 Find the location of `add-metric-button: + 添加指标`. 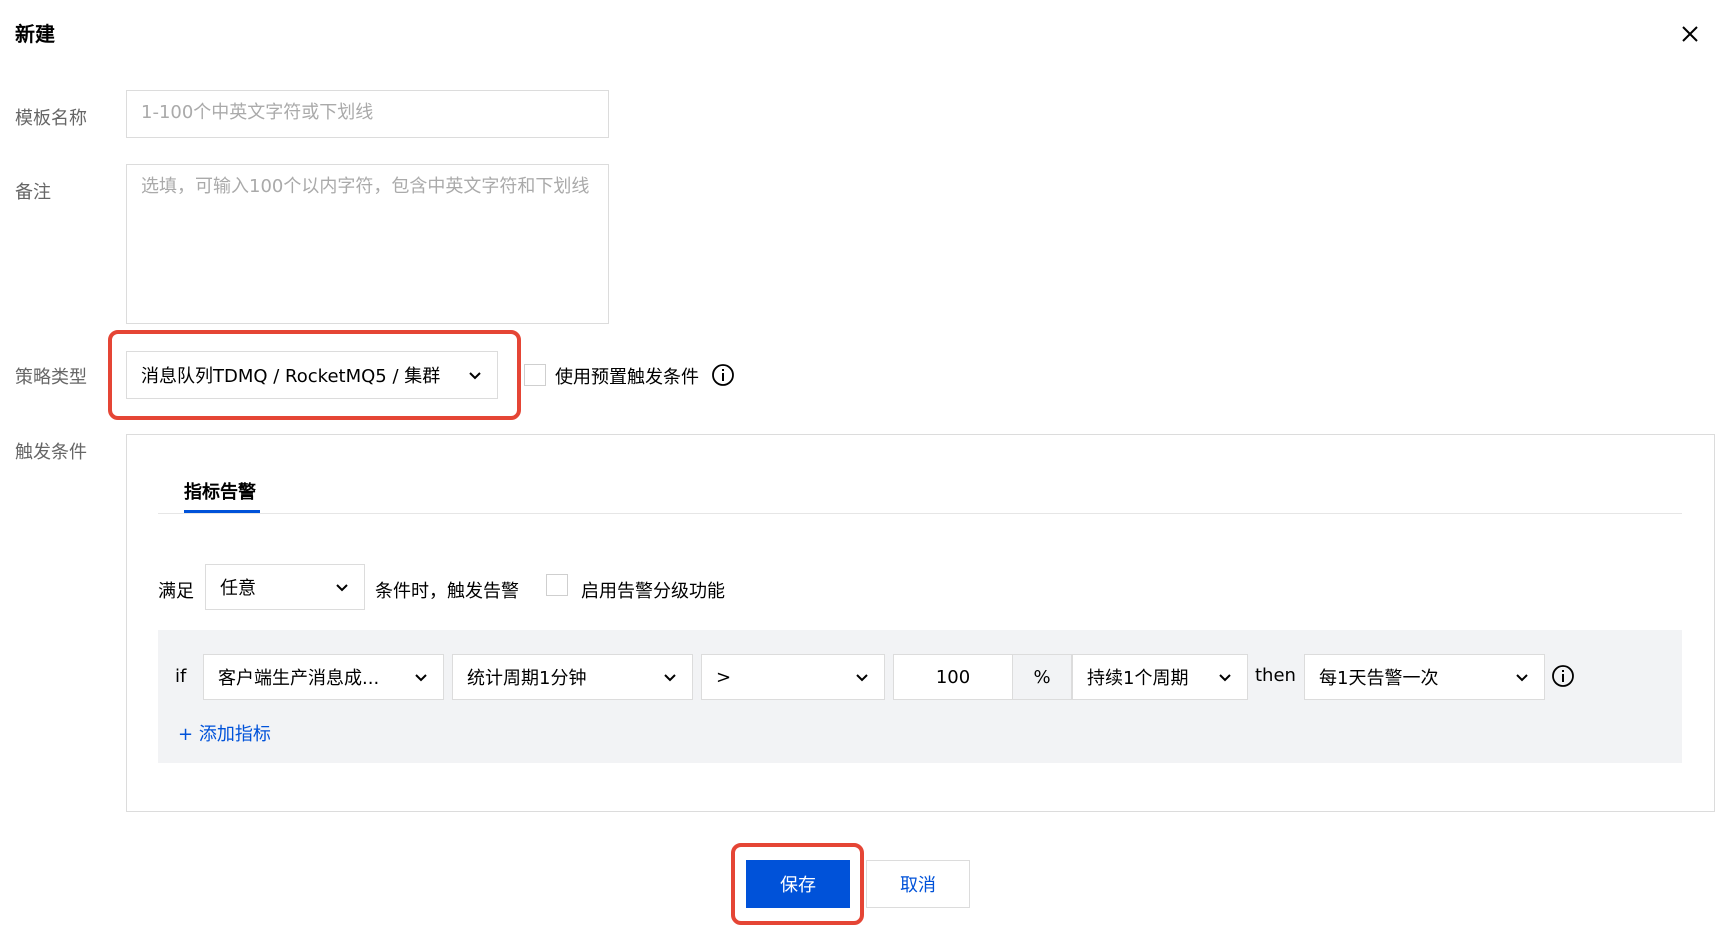

add-metric-button: + 添加指标 is located at coordinates (224, 733).